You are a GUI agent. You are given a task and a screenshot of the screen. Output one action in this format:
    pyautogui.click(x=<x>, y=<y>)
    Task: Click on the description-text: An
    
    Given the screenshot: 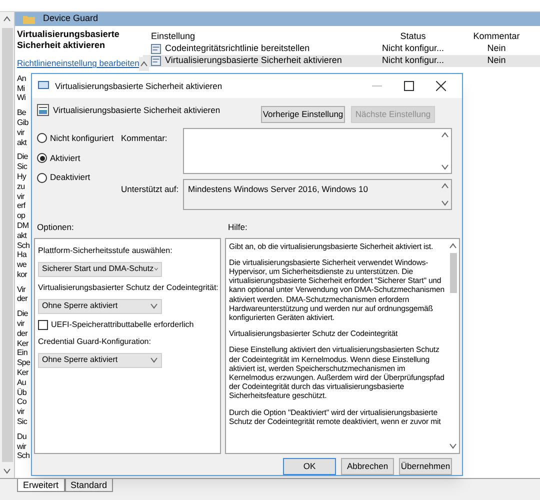 What is the action you would take?
    pyautogui.click(x=21, y=79)
    